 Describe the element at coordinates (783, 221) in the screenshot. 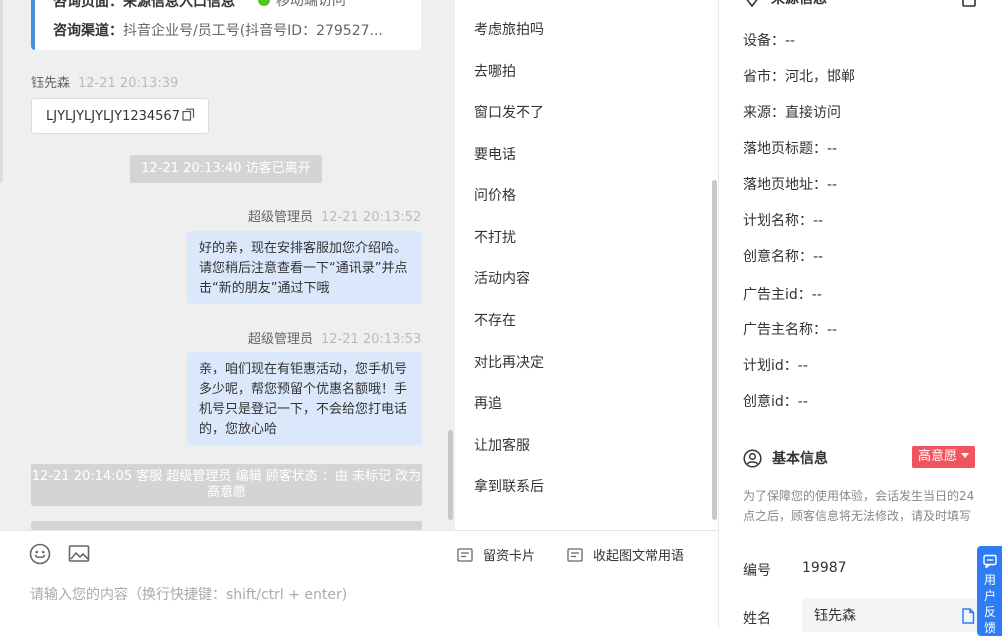

I see `source-plan-name: 计划名称：--` at that location.